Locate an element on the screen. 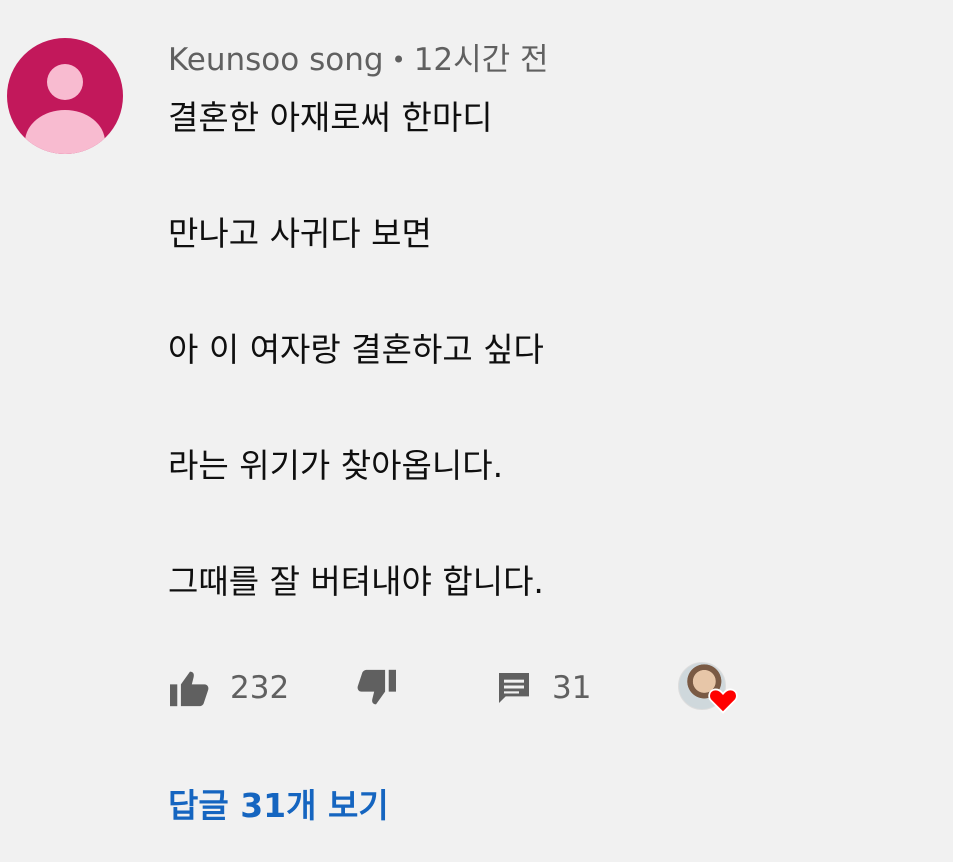 The height and width of the screenshot is (862, 953). comment-line: 아 이 여자랑 결혼하고 싶다 is located at coordinates (356, 349).